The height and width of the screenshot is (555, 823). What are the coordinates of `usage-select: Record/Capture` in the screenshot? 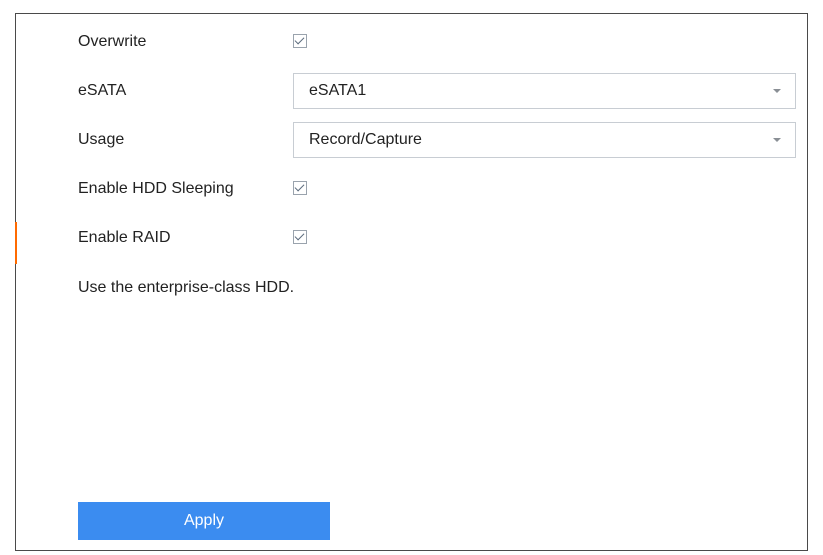 It's located at (544, 140).